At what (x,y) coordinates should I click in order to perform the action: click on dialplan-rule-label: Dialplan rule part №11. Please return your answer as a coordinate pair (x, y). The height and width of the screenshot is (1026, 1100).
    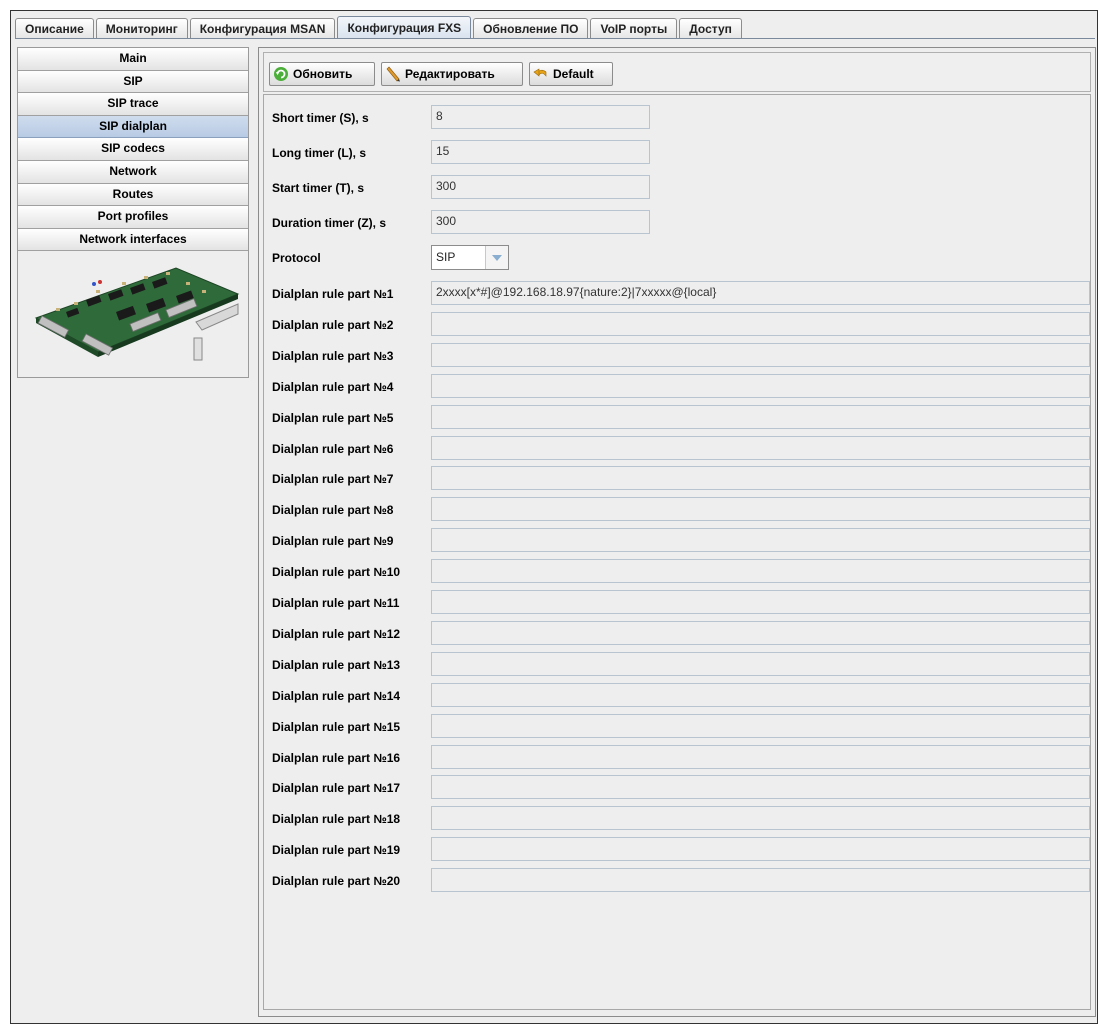
    Looking at the image, I should click on (336, 603).